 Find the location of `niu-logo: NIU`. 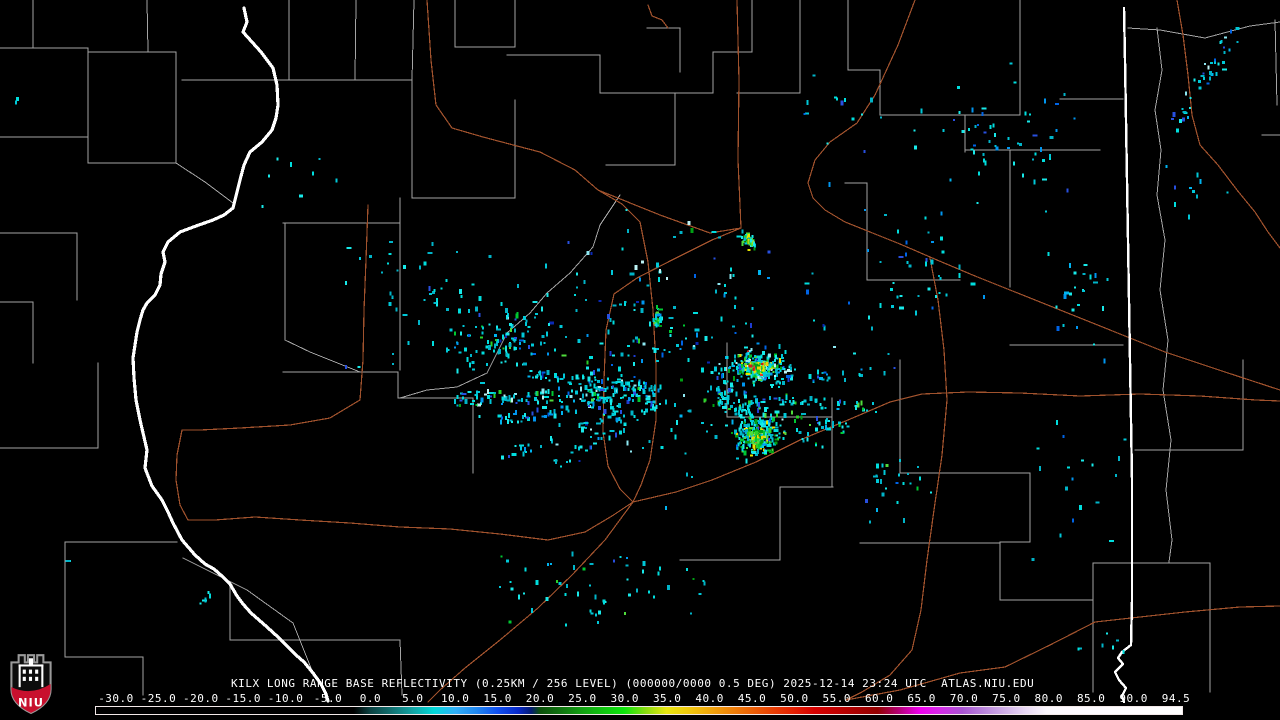

niu-logo: NIU is located at coordinates (31, 683).